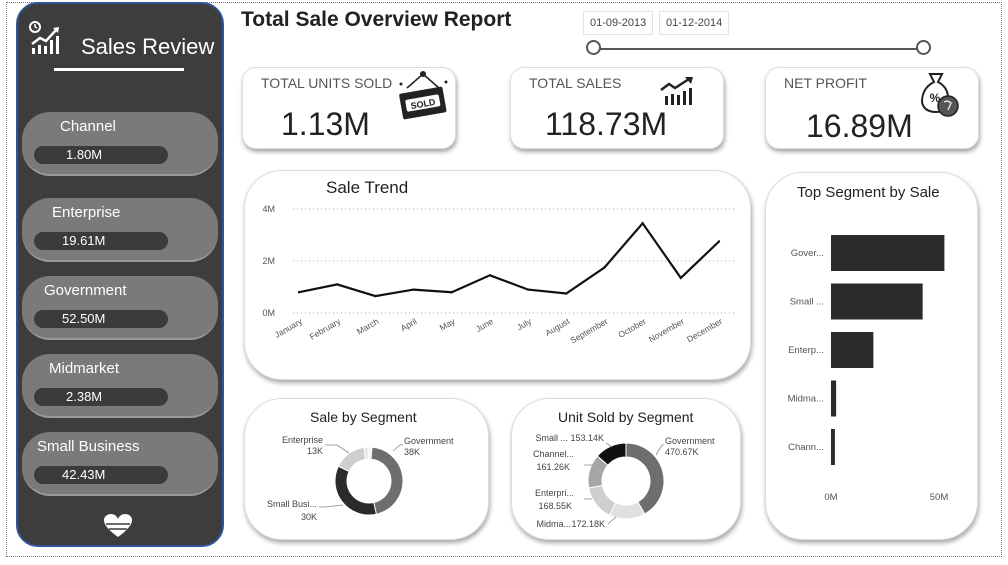 This screenshot has width=1008, height=565. Describe the element at coordinates (327, 83) in the screenshot. I see `kpi-label: TOTAL UNITS SOLD` at that location.